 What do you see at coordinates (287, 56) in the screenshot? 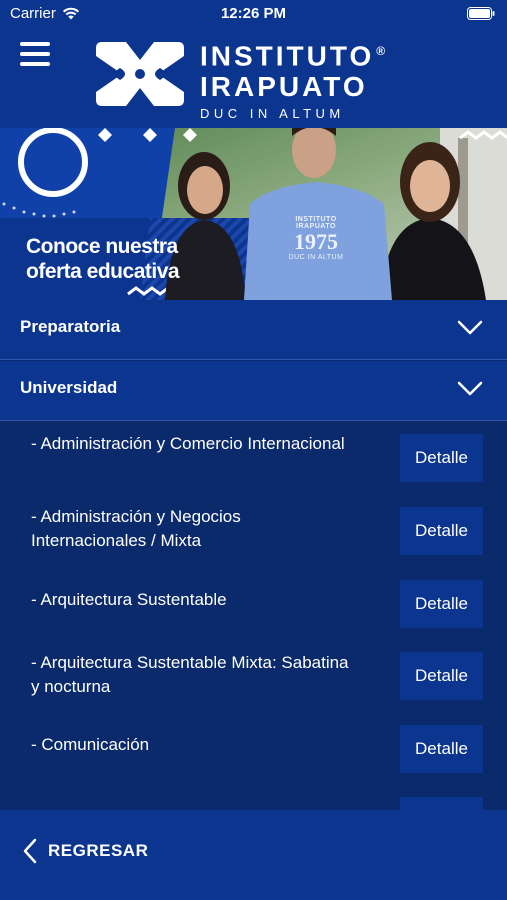
I see `logo-title-line1: INSTITUTO` at bounding box center [287, 56].